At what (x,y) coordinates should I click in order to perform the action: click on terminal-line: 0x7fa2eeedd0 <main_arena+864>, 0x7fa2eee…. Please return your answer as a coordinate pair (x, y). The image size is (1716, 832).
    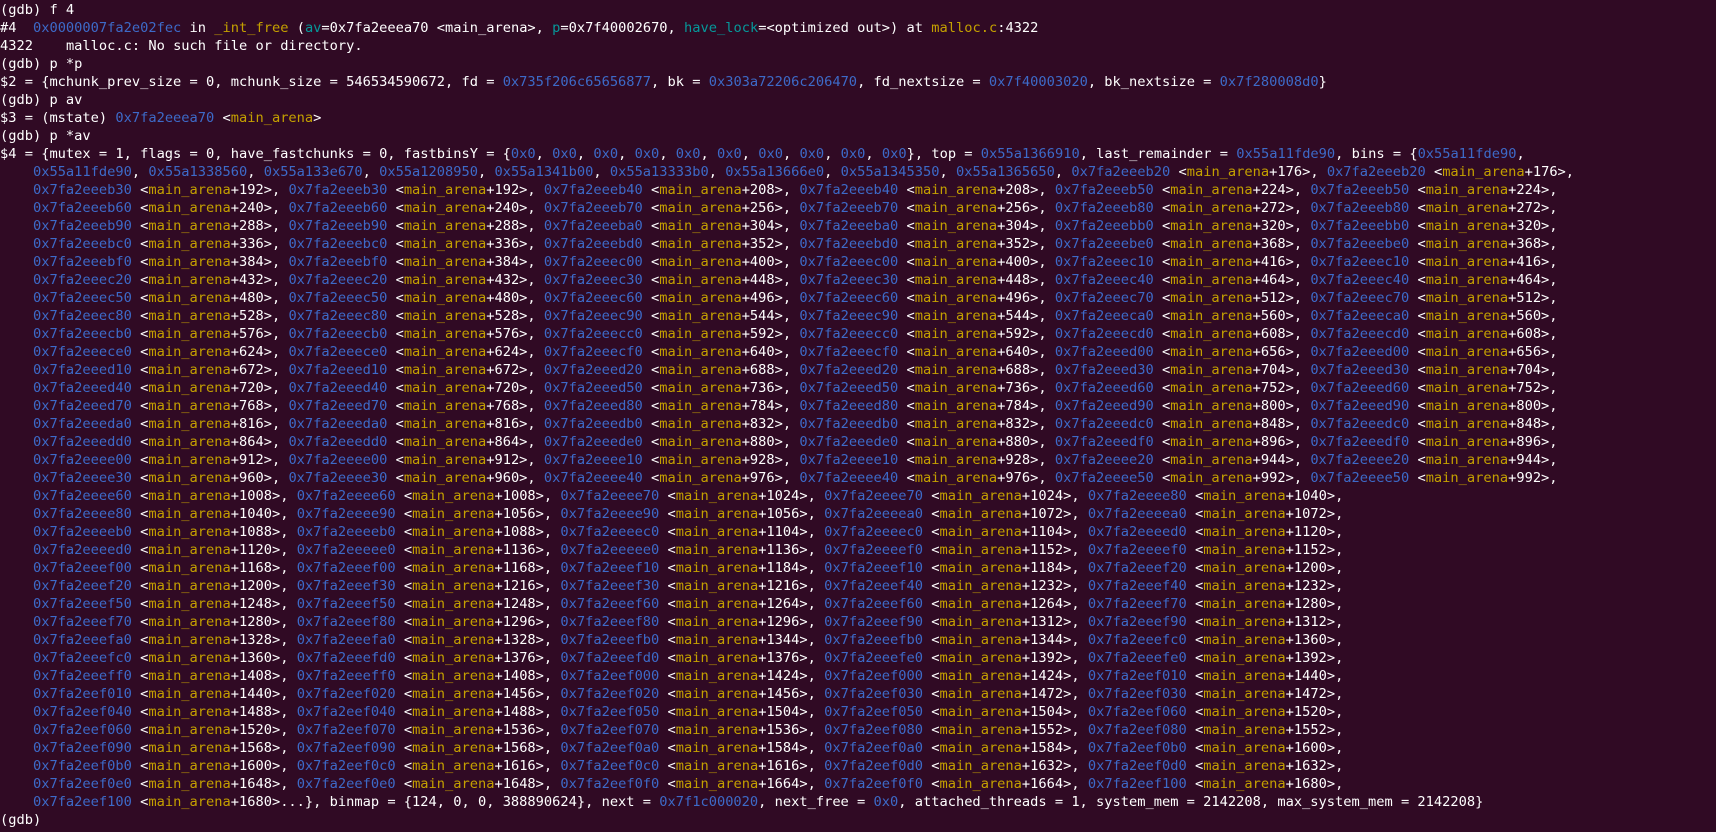
    Looking at the image, I should click on (858, 442).